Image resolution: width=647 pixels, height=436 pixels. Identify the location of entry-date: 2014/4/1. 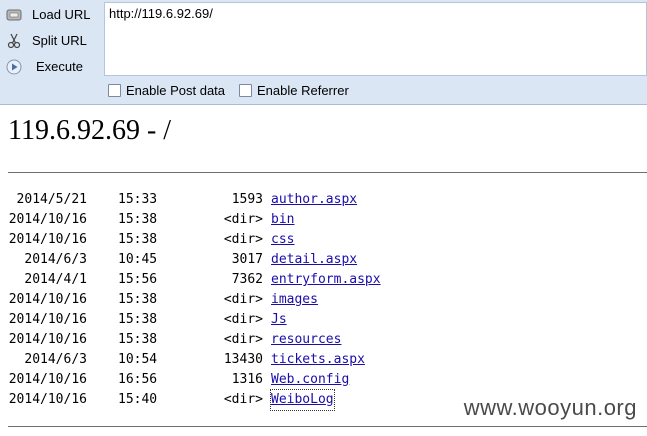
(55, 279).